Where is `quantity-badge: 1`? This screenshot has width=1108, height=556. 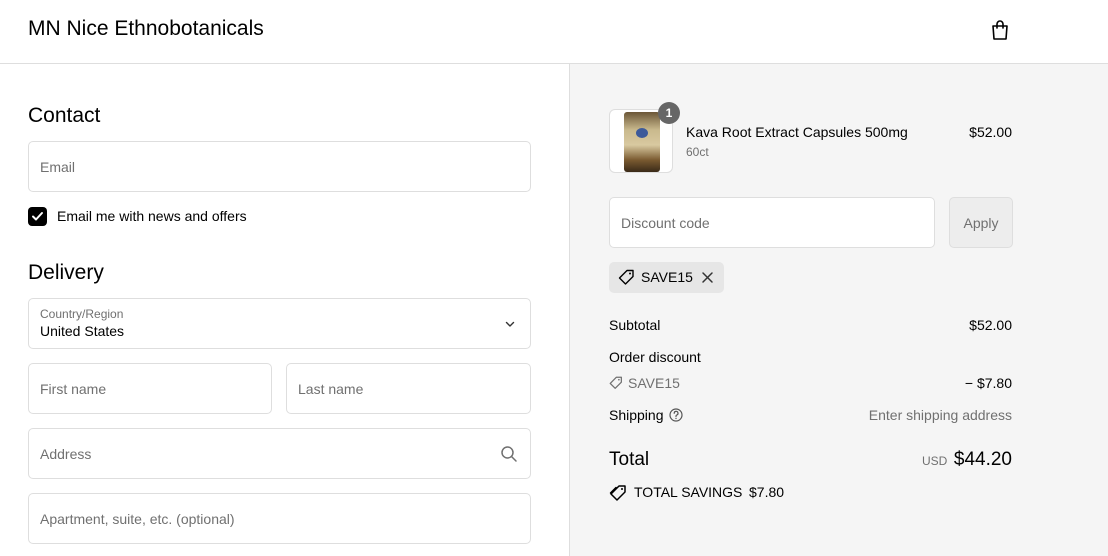 quantity-badge: 1 is located at coordinates (669, 113).